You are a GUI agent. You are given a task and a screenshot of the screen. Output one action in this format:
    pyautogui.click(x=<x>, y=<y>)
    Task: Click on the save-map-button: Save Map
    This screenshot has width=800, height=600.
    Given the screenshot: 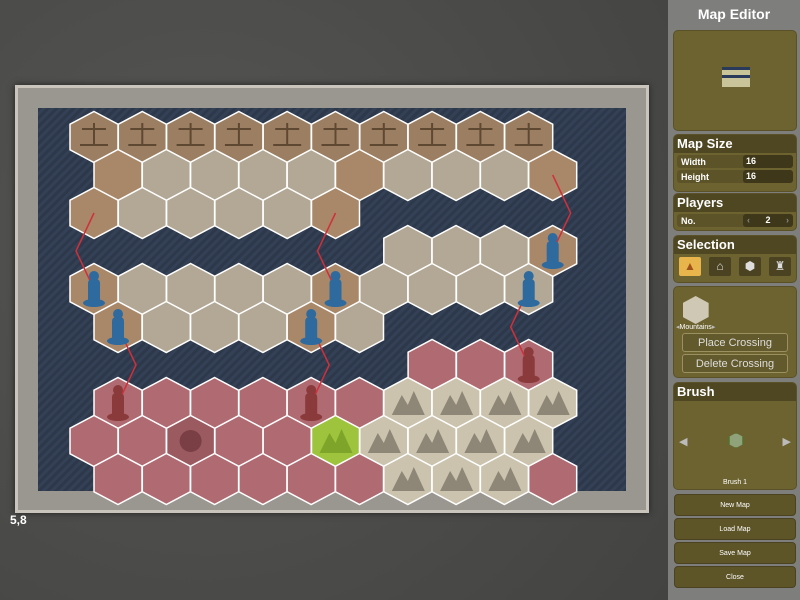 What is the action you would take?
    pyautogui.click(x=735, y=553)
    